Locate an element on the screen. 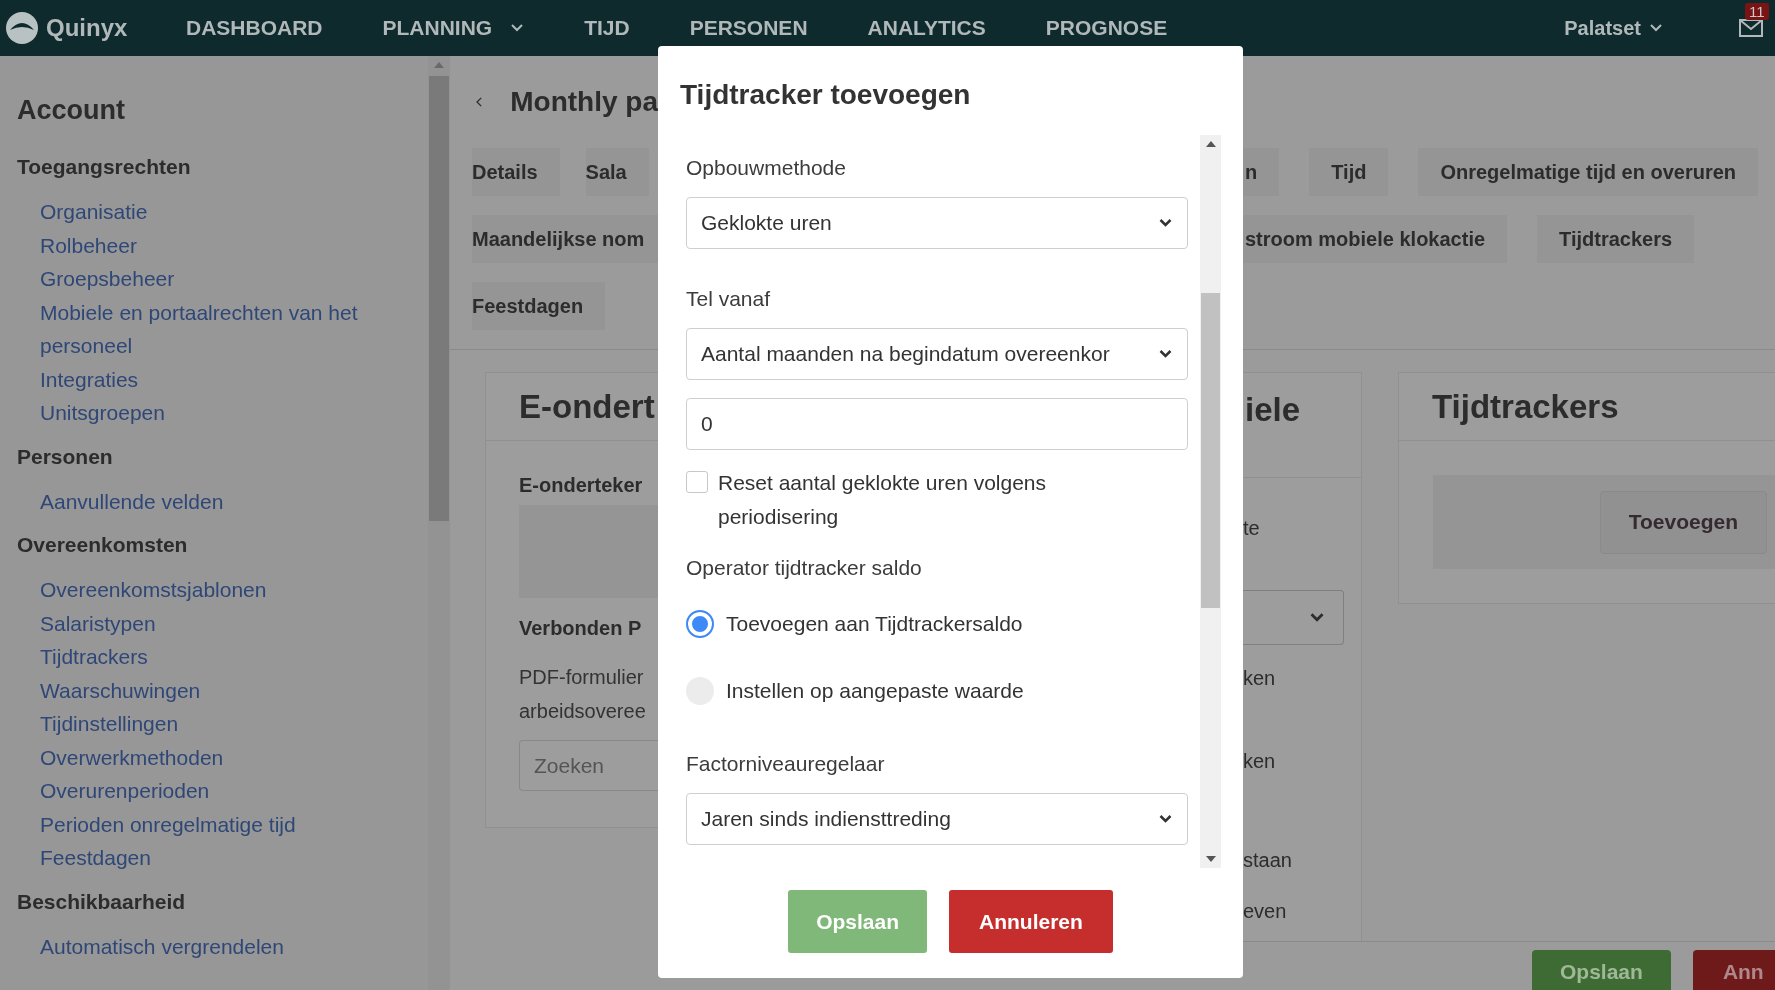 The width and height of the screenshot is (1775, 990). tab: Tijd is located at coordinates (1349, 172).